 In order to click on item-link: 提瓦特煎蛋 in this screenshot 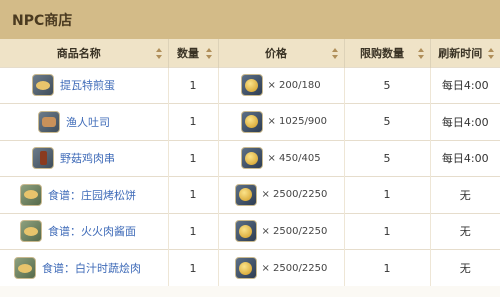, I will do `click(87, 85)`.